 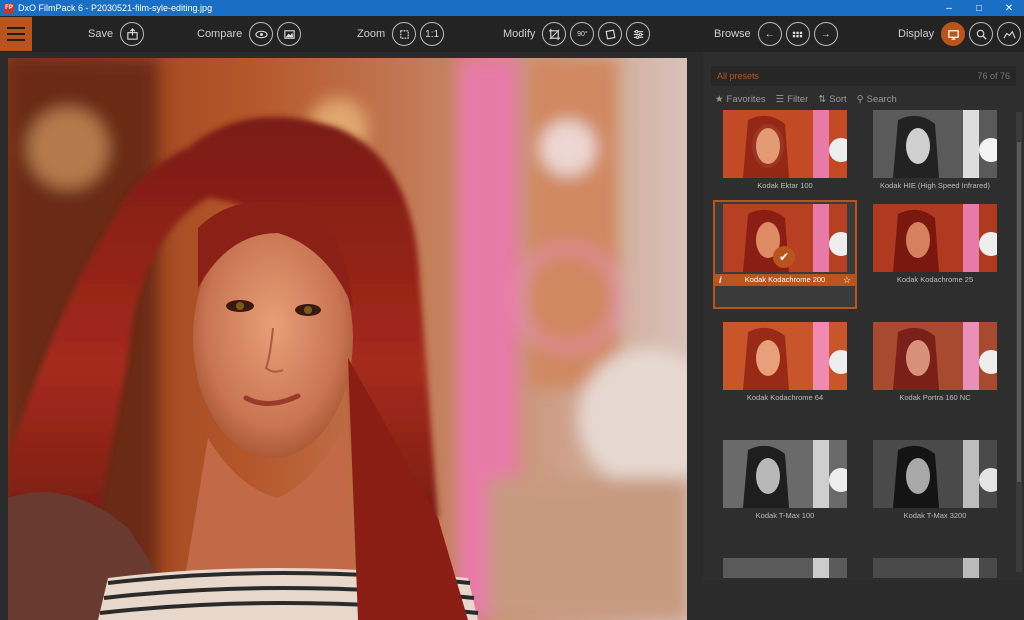 I want to click on monitor-icon, so click(x=953, y=34).